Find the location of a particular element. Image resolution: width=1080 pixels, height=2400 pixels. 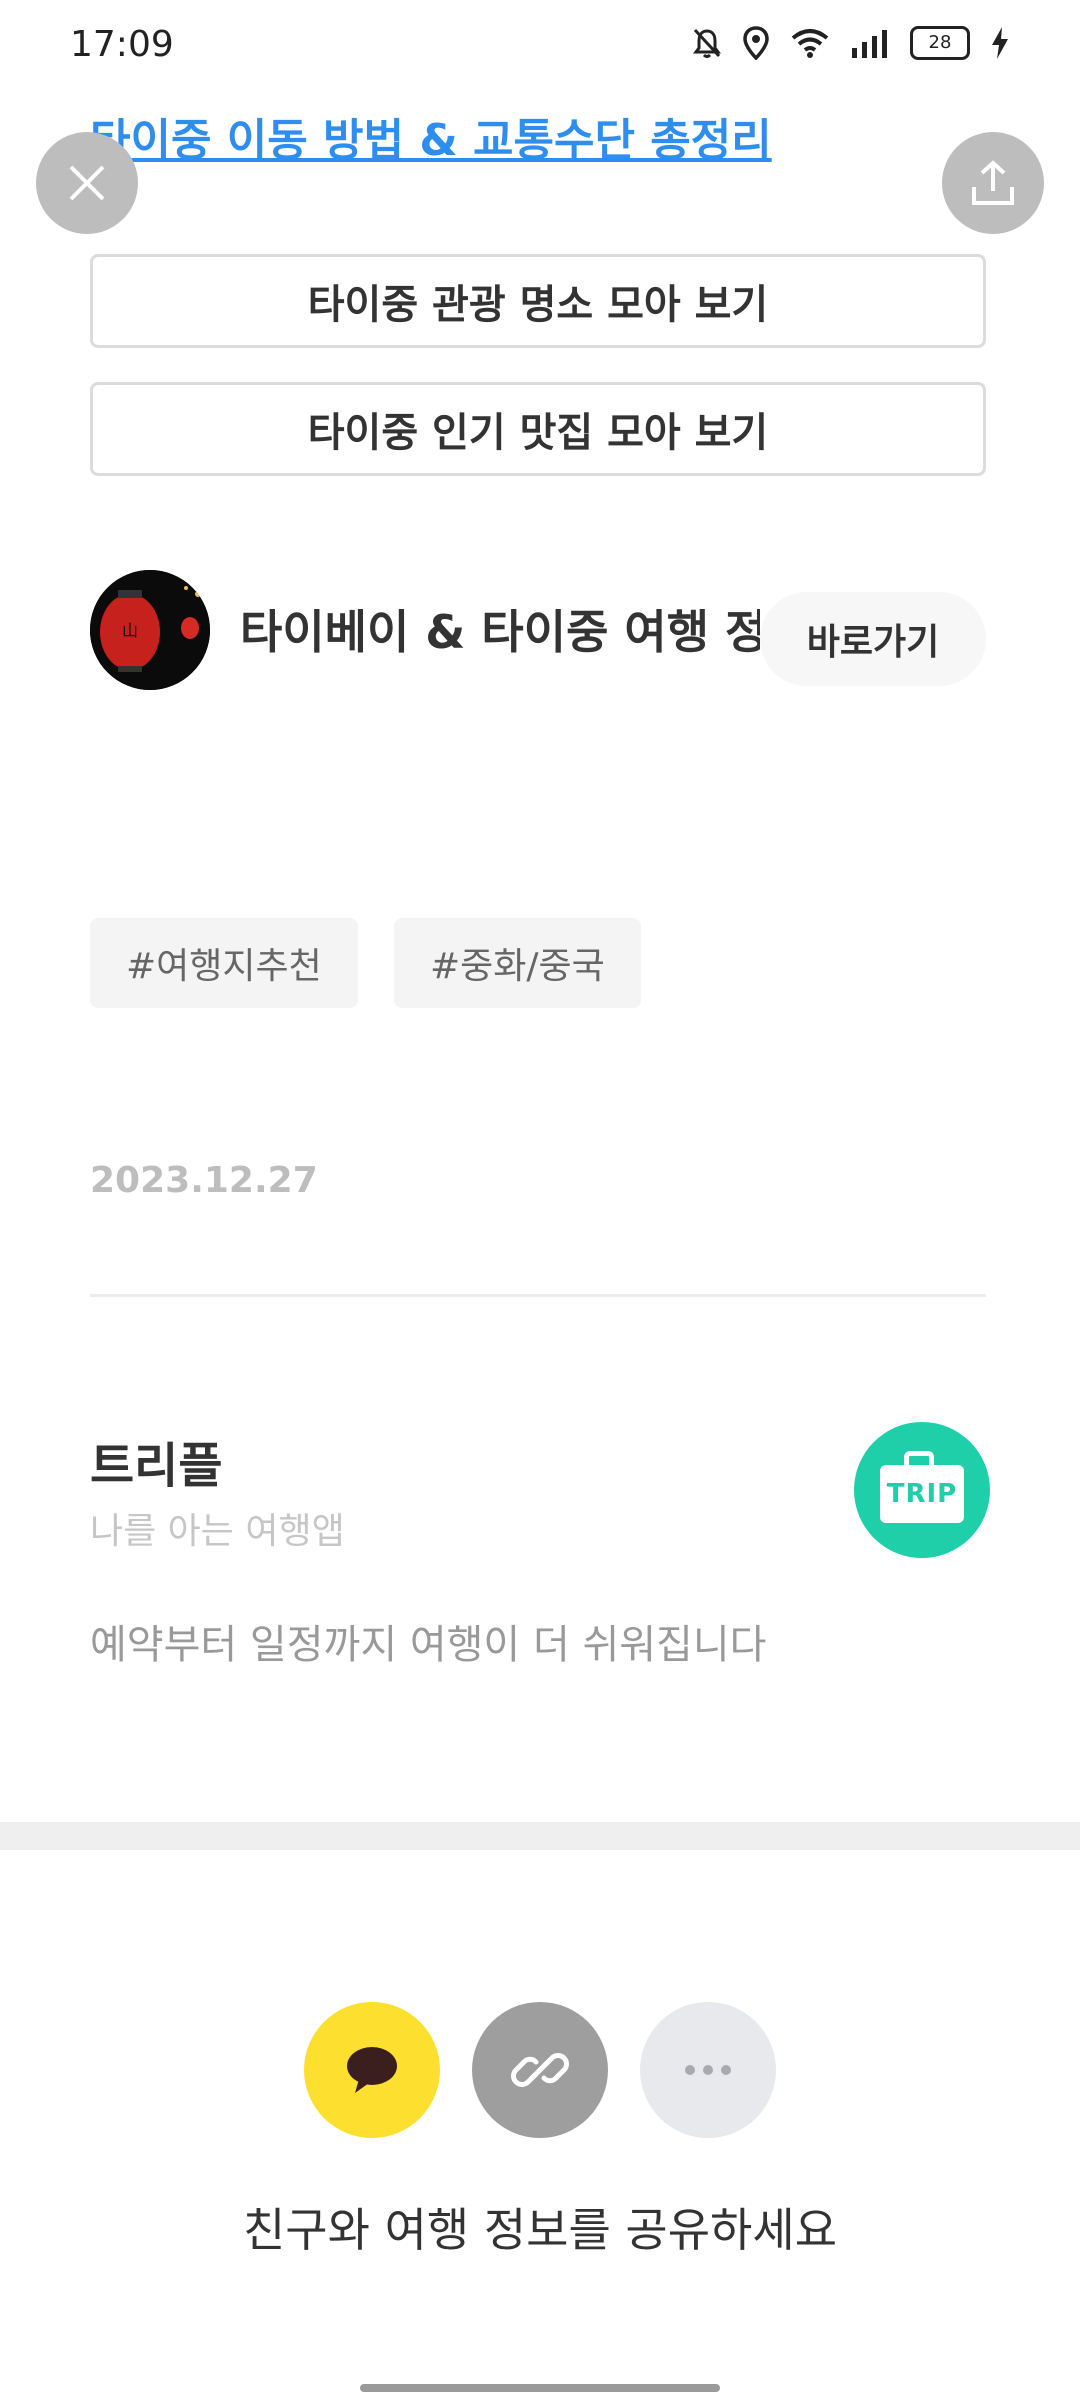

location-icon is located at coordinates (756, 43).